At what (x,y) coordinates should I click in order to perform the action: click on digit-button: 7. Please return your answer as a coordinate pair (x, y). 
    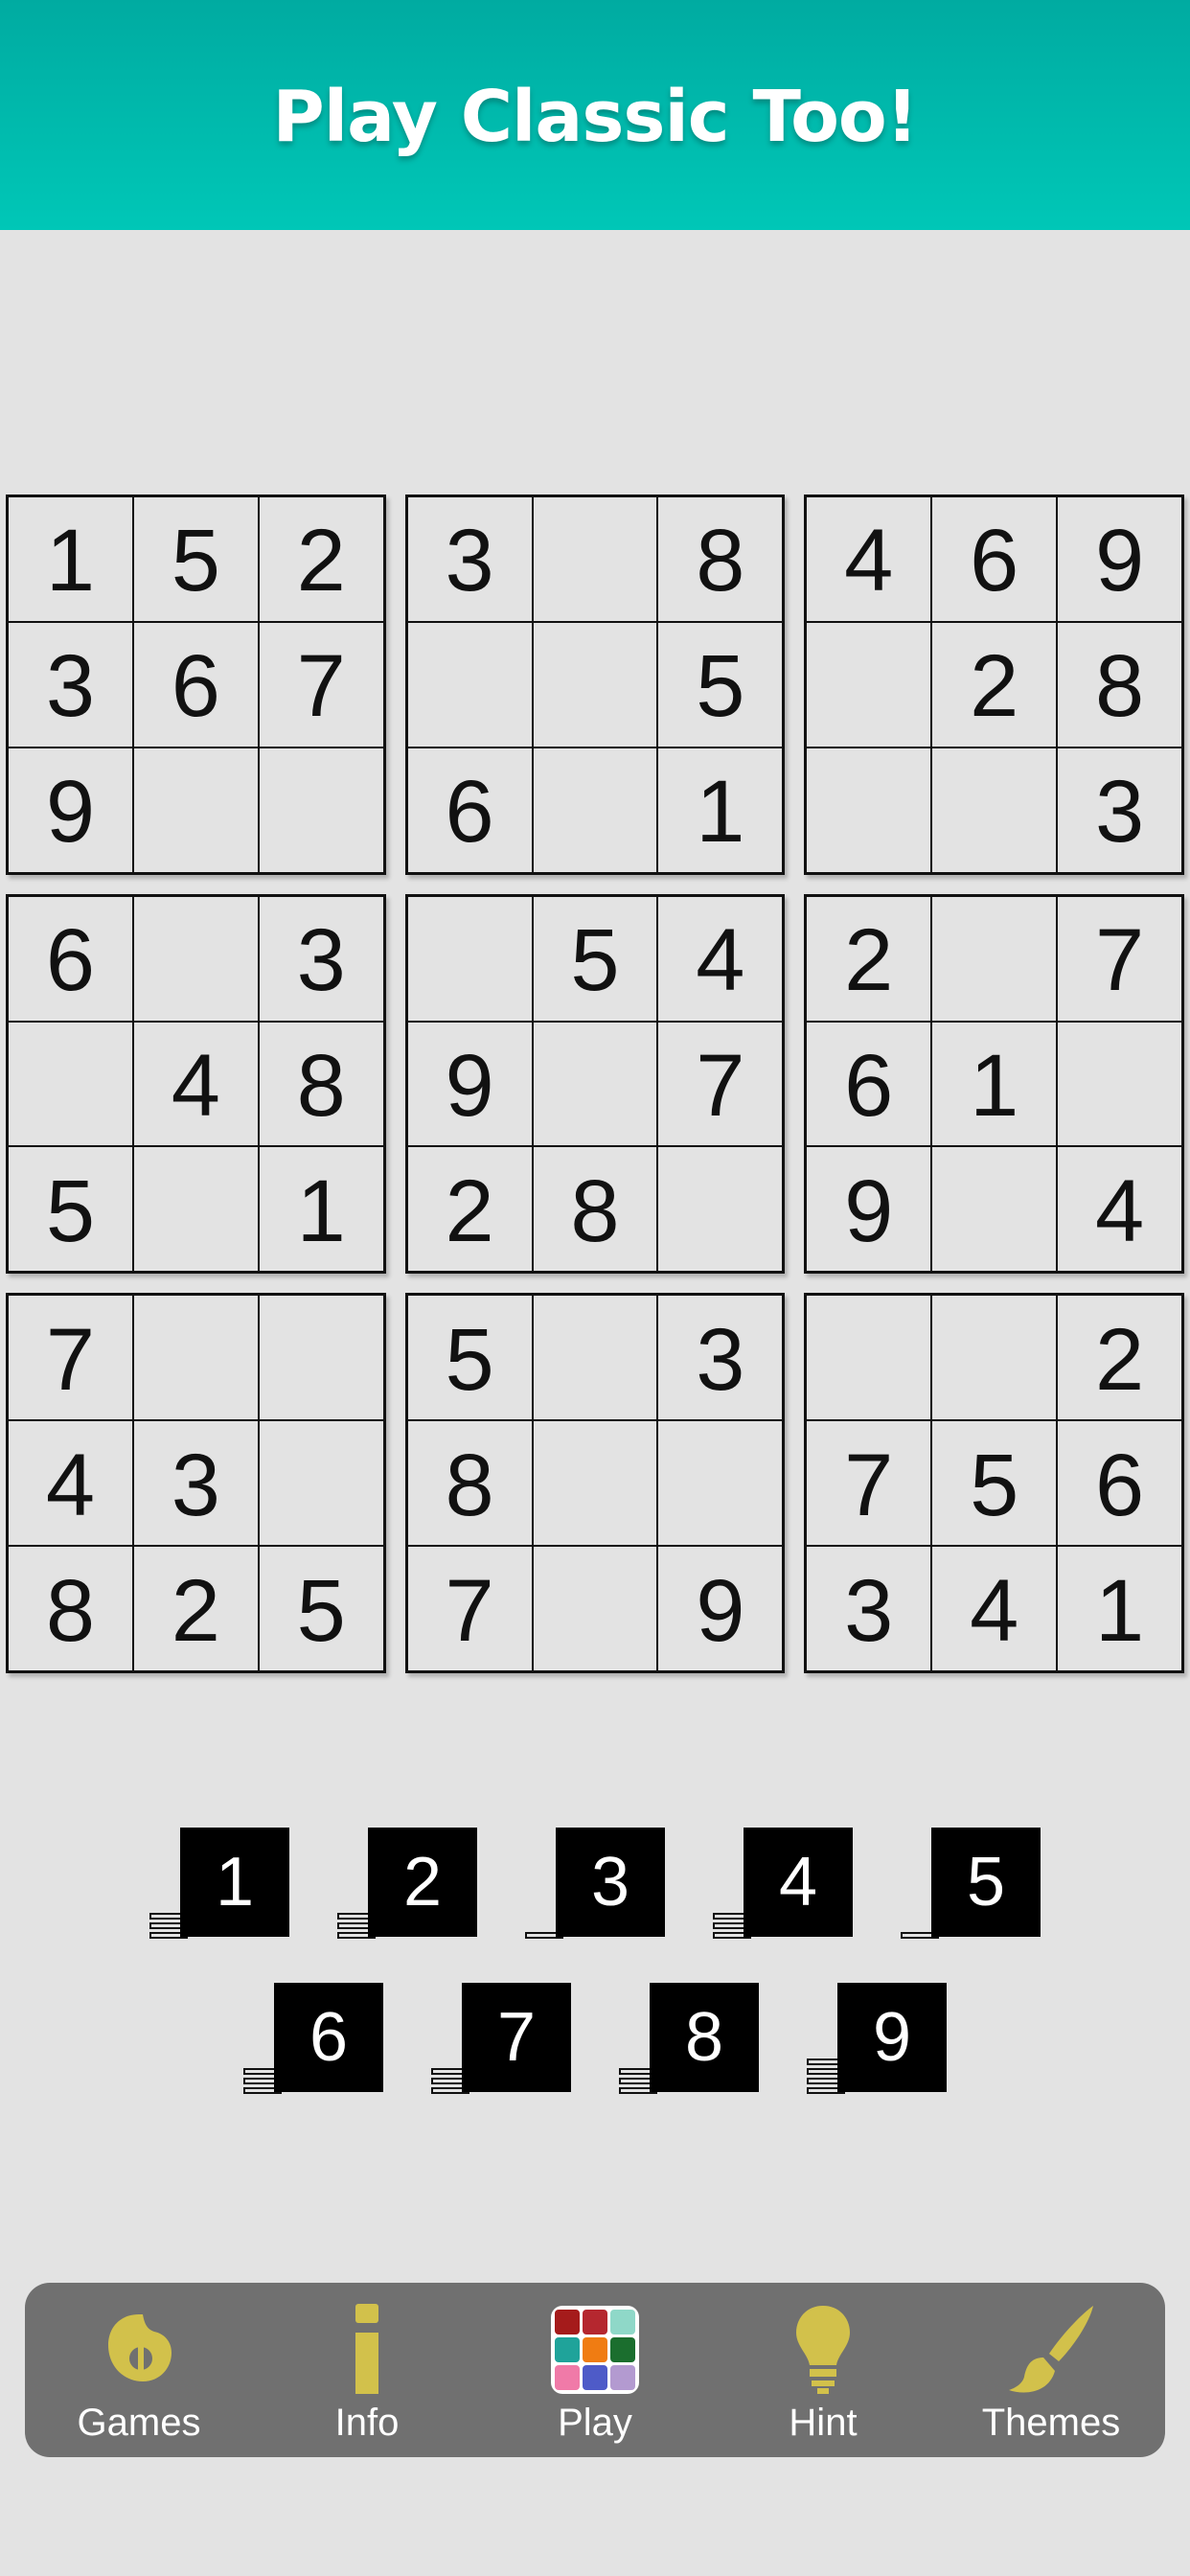
    Looking at the image, I should click on (501, 2037).